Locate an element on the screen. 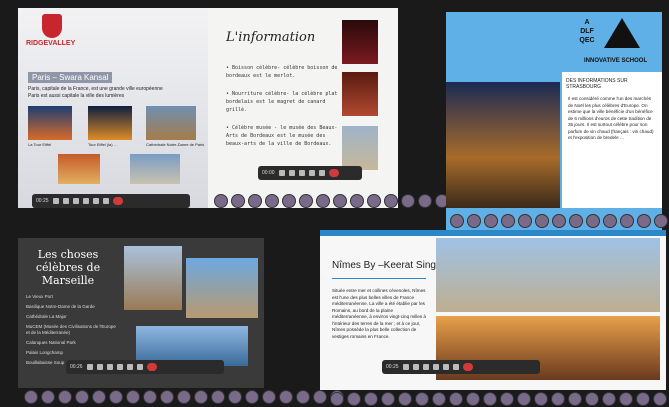 The height and width of the screenshot is (407, 669). list-item: Le Vieux Port is located at coordinates (39, 296).